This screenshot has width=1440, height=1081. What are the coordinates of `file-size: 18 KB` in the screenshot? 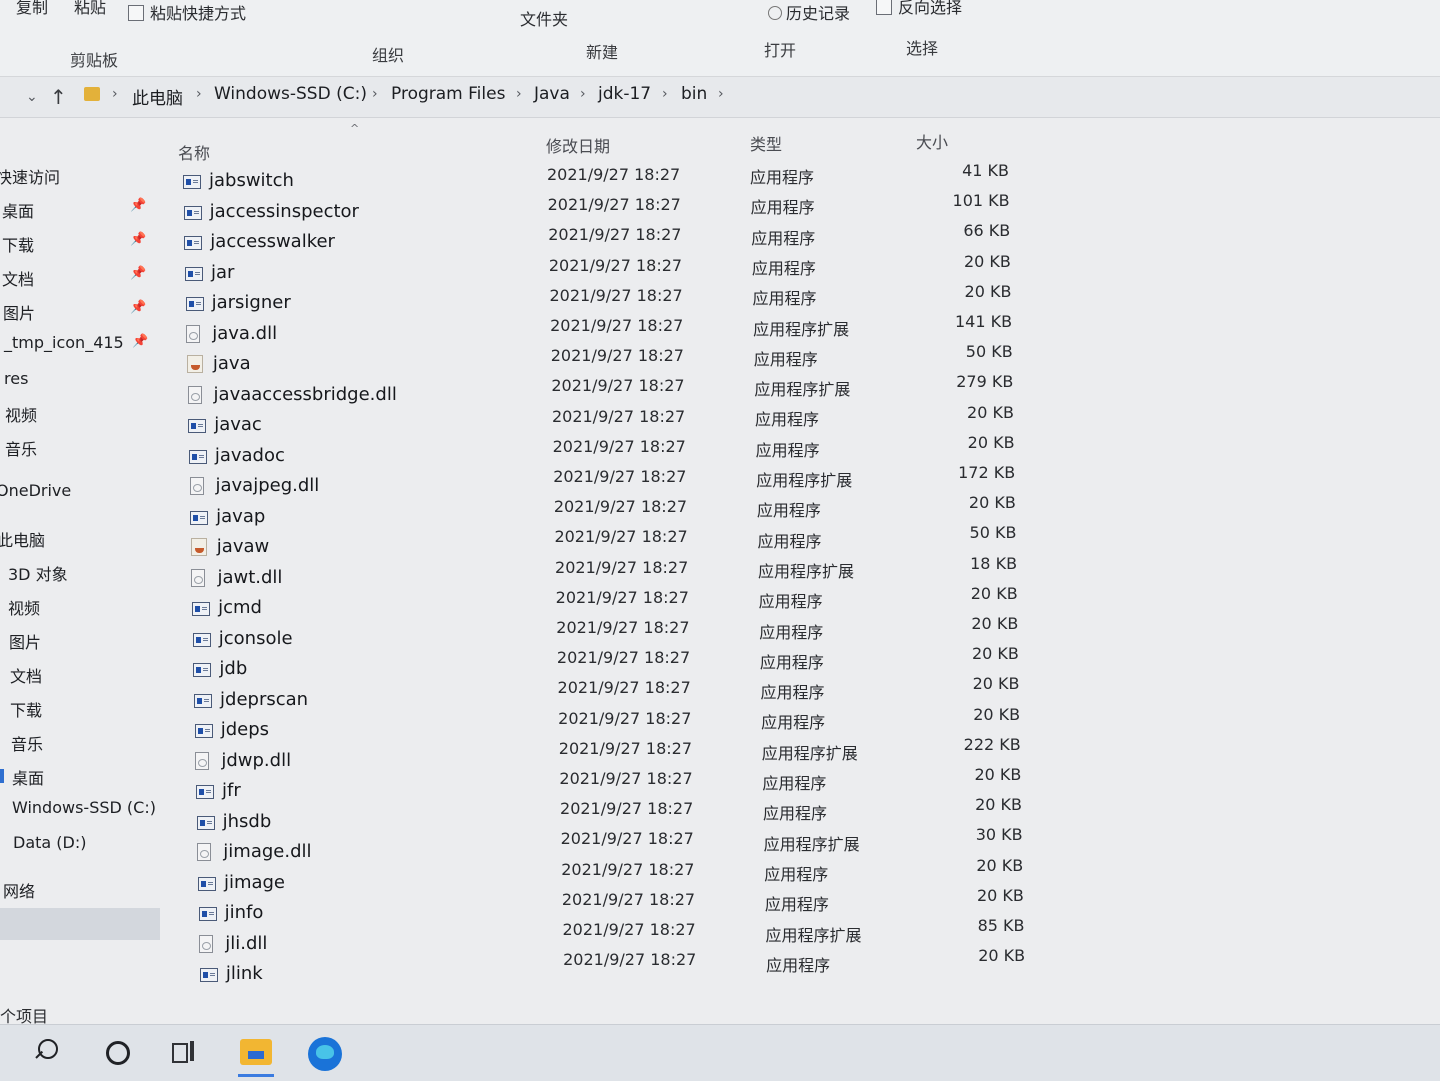 It's located at (994, 563).